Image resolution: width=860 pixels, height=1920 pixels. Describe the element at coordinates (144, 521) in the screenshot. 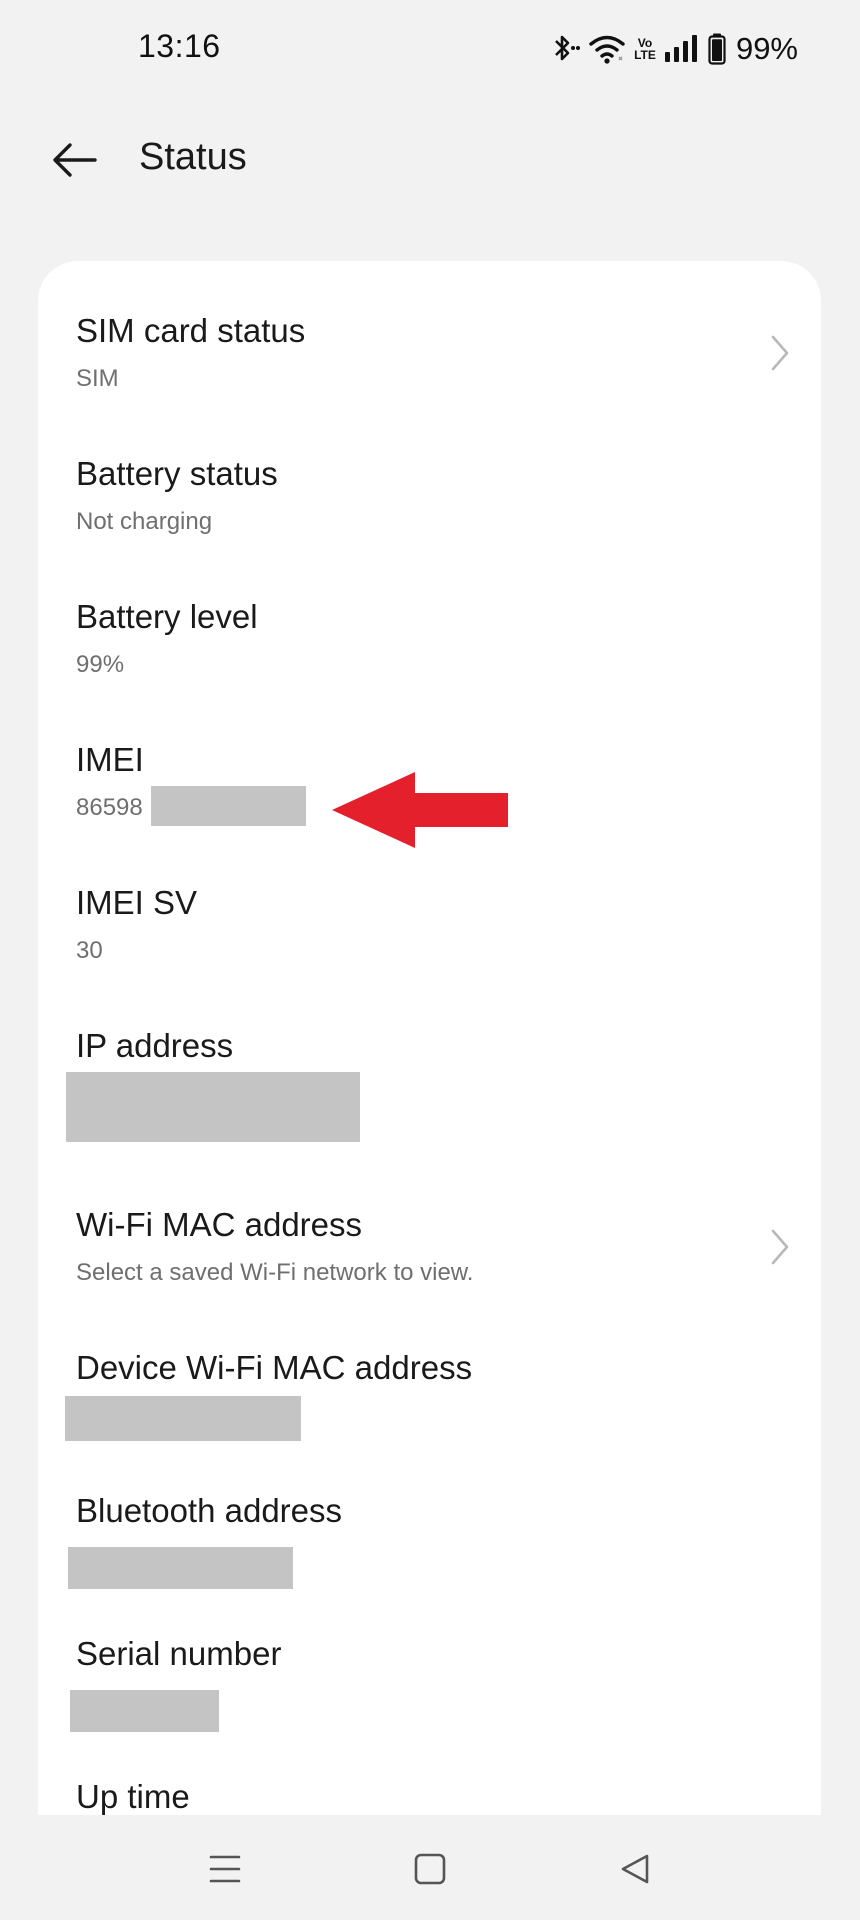

I see `item-subtitle: Not charging` at that location.